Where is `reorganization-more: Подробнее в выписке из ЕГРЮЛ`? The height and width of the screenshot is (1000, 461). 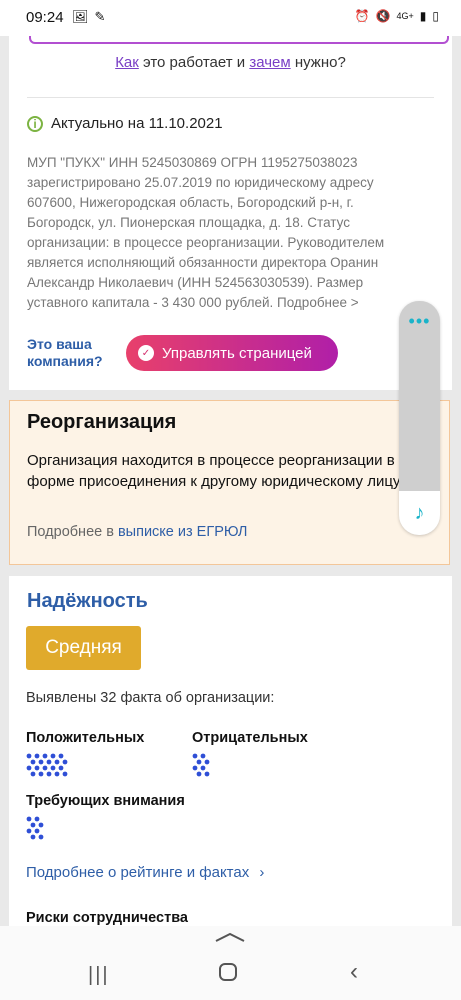 reorganization-more: Подробнее в выписке из ЕГРЮЛ is located at coordinates (137, 532).